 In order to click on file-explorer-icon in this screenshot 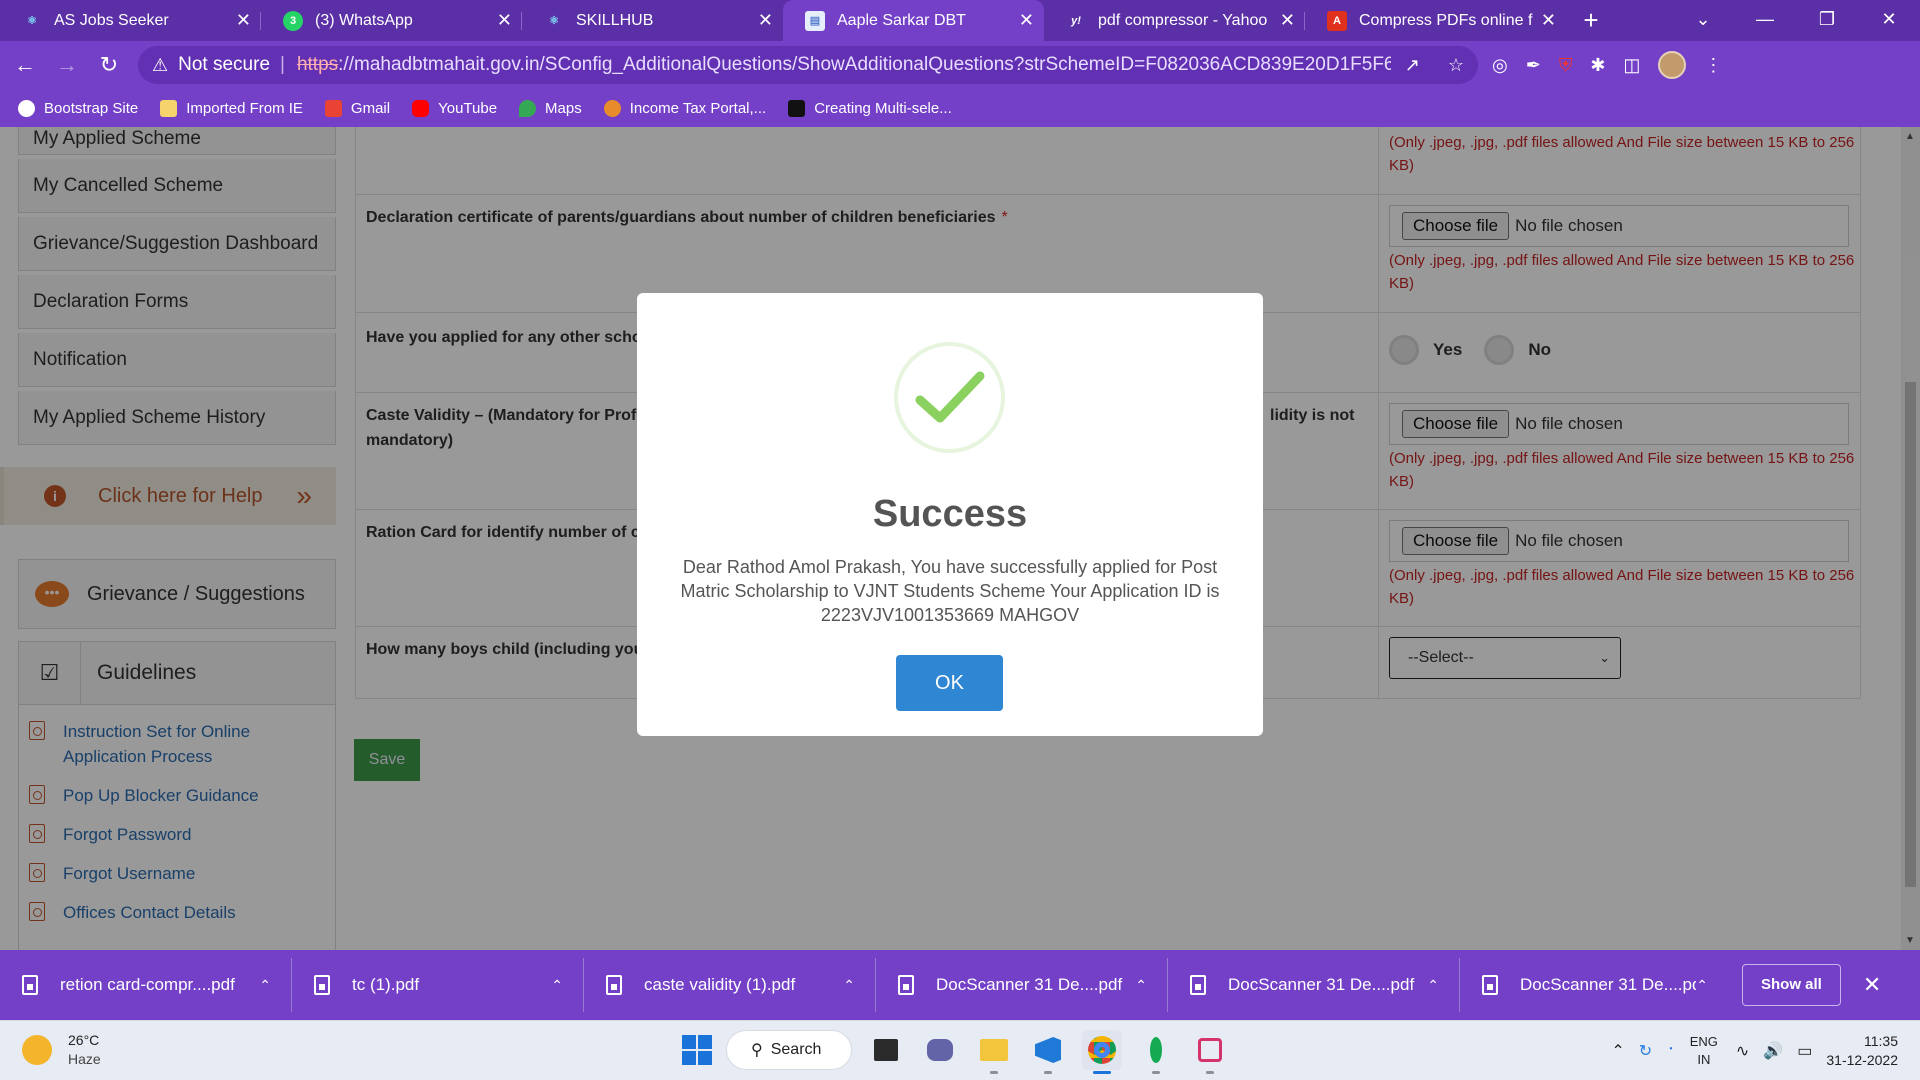, I will do `click(994, 1052)`.